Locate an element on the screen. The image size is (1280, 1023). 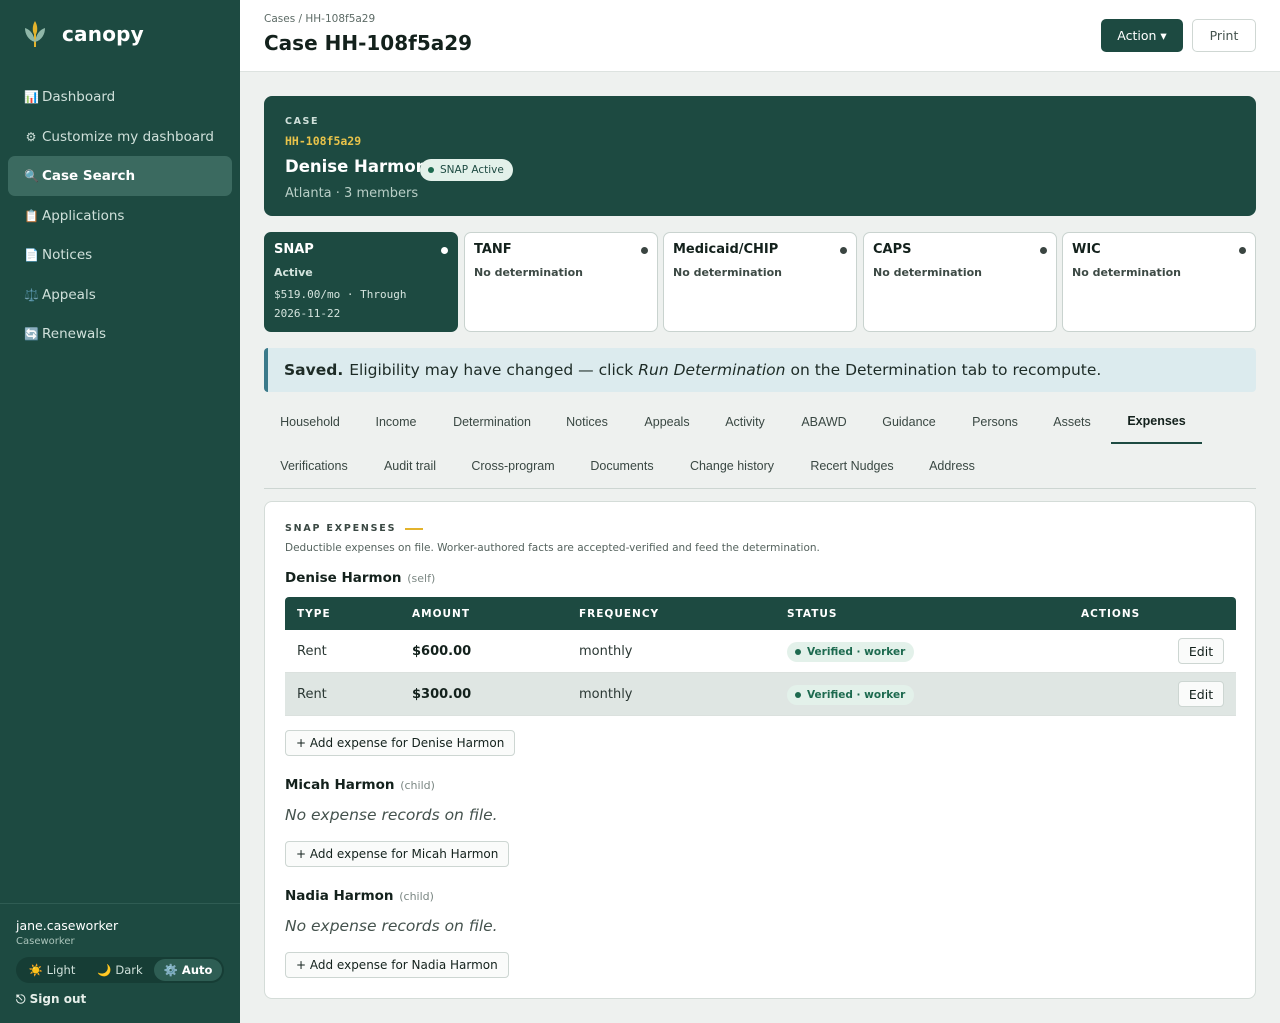
sidebar-item-renewals: 🔄 Renewals is located at coordinates (120, 334).